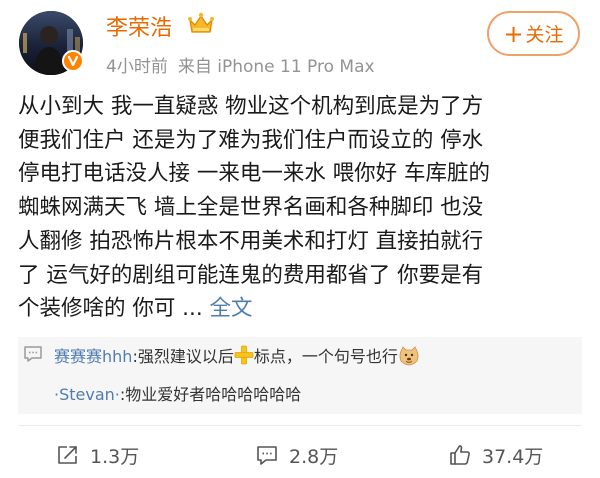  I want to click on post-time: 4小时前, so click(137, 67).